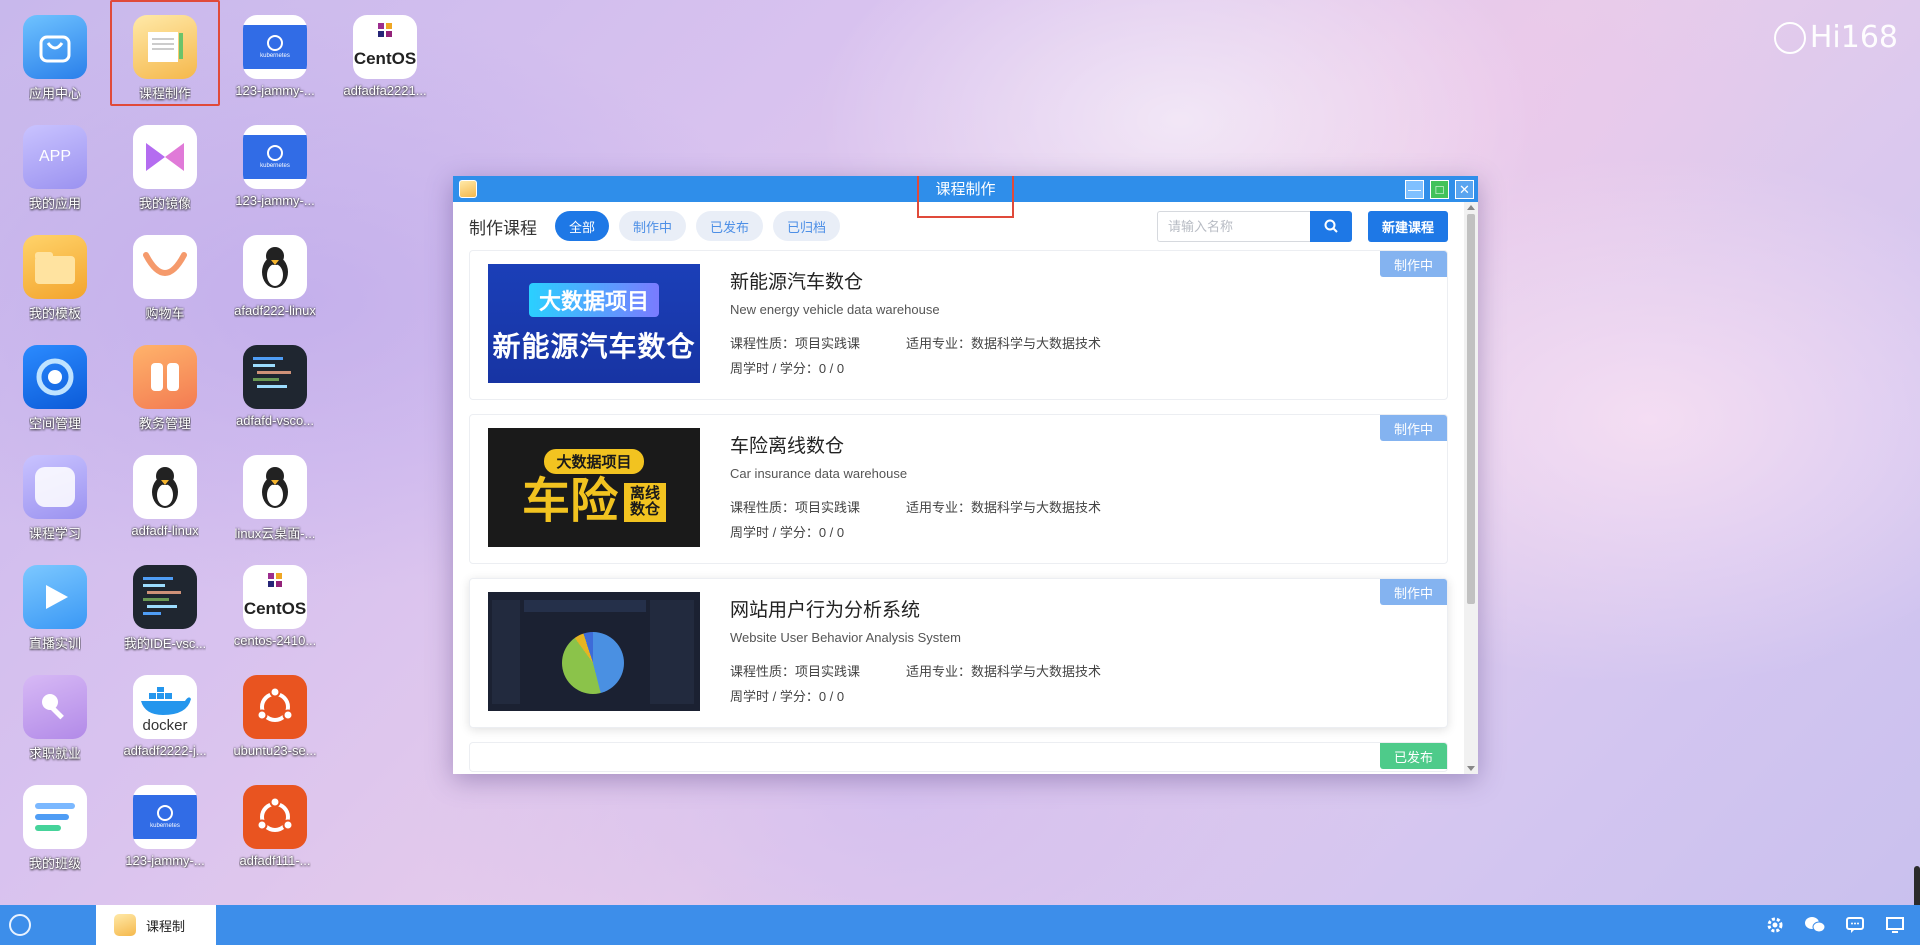  I want to click on desktop-icon-my-apps: APP 我的应用, so click(55, 163).